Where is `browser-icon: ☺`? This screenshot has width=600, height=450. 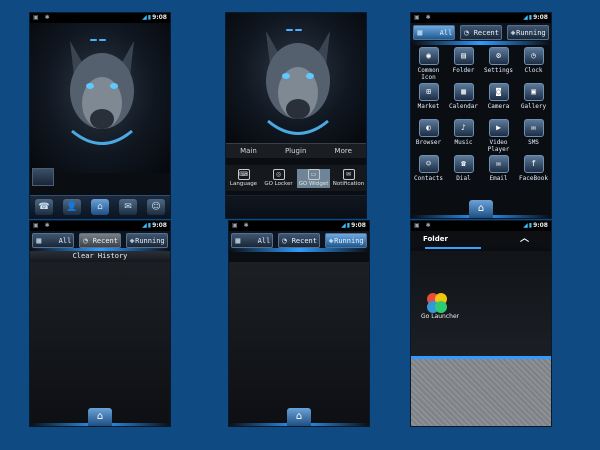 browser-icon: ☺ is located at coordinates (156, 207).